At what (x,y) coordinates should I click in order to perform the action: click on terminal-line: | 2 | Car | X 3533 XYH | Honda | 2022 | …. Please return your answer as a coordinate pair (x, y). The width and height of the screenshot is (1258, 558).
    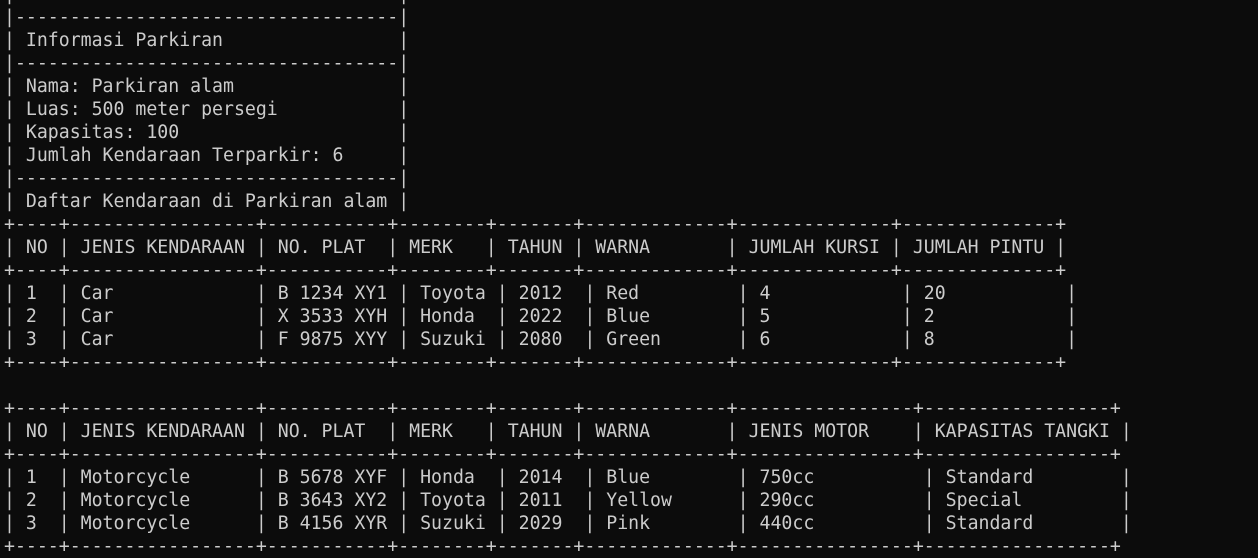
    Looking at the image, I should click on (541, 316).